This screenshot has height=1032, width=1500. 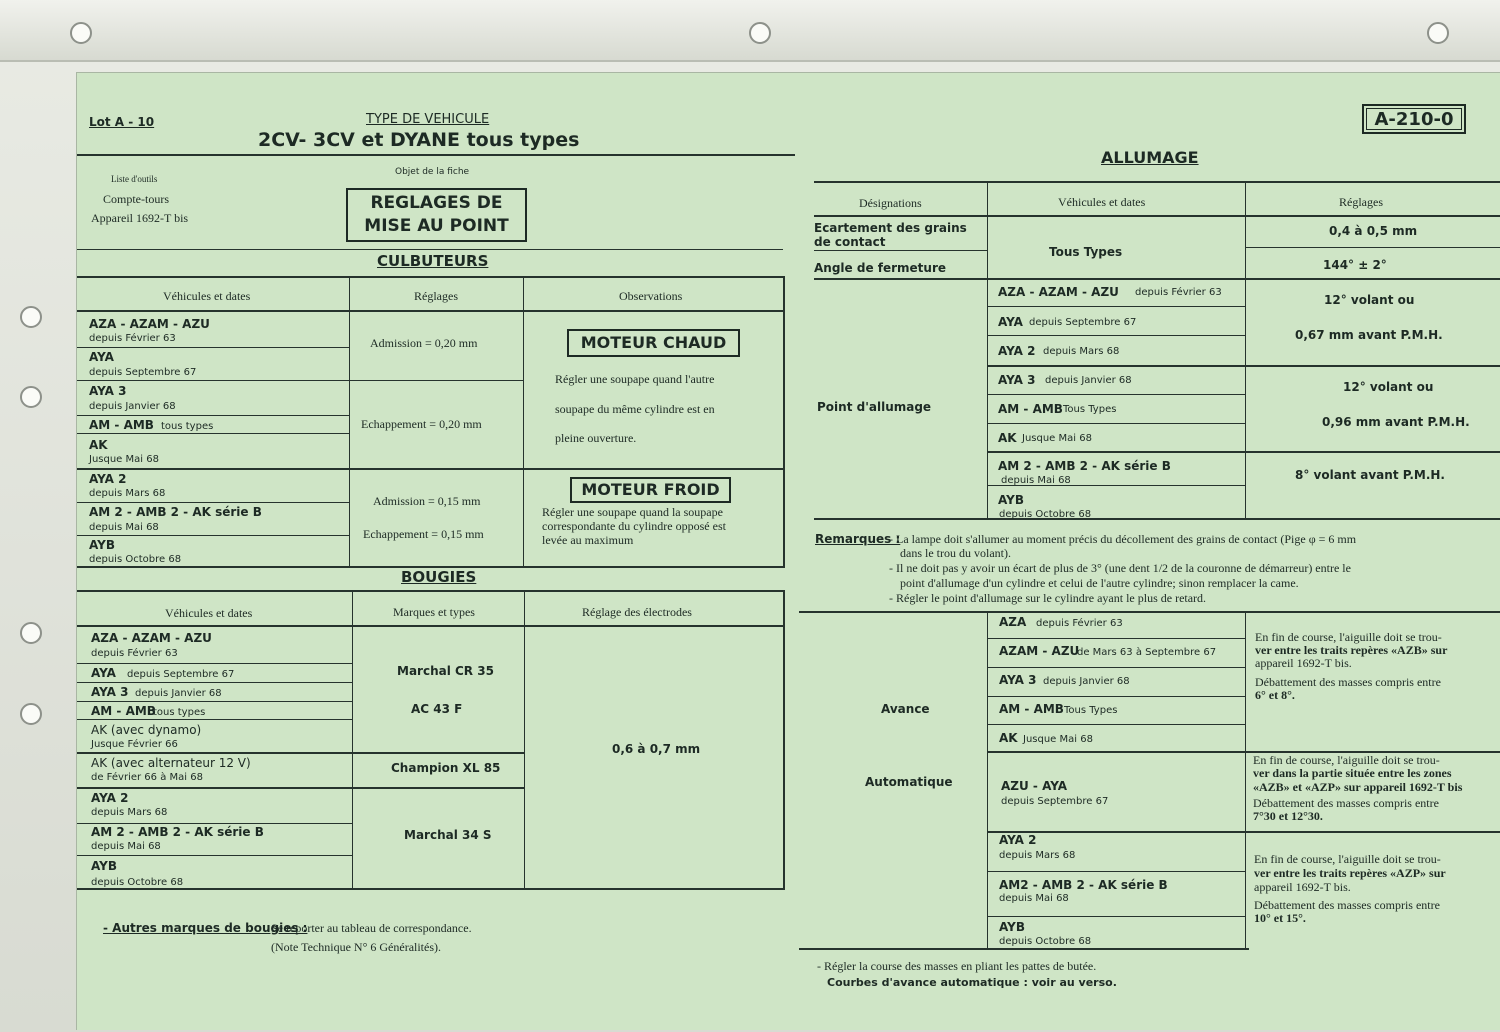 What do you see at coordinates (1086, 681) in the screenshot?
I see `avance-date: depuis Janvier 68` at bounding box center [1086, 681].